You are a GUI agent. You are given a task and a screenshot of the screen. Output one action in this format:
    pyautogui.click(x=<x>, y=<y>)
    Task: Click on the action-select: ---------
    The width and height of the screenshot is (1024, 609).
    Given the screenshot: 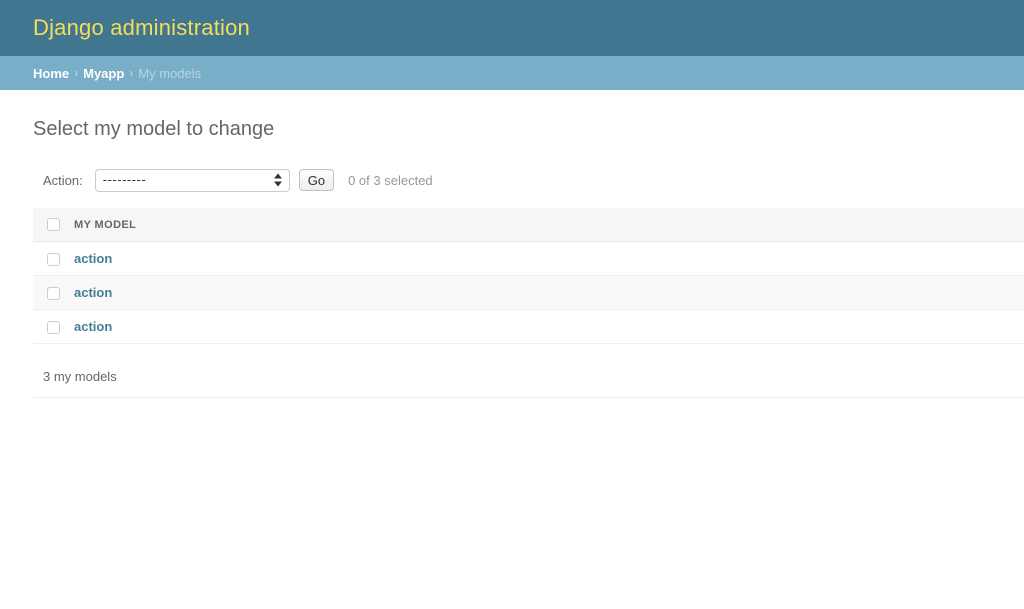 What is the action you would take?
    pyautogui.click(x=192, y=180)
    